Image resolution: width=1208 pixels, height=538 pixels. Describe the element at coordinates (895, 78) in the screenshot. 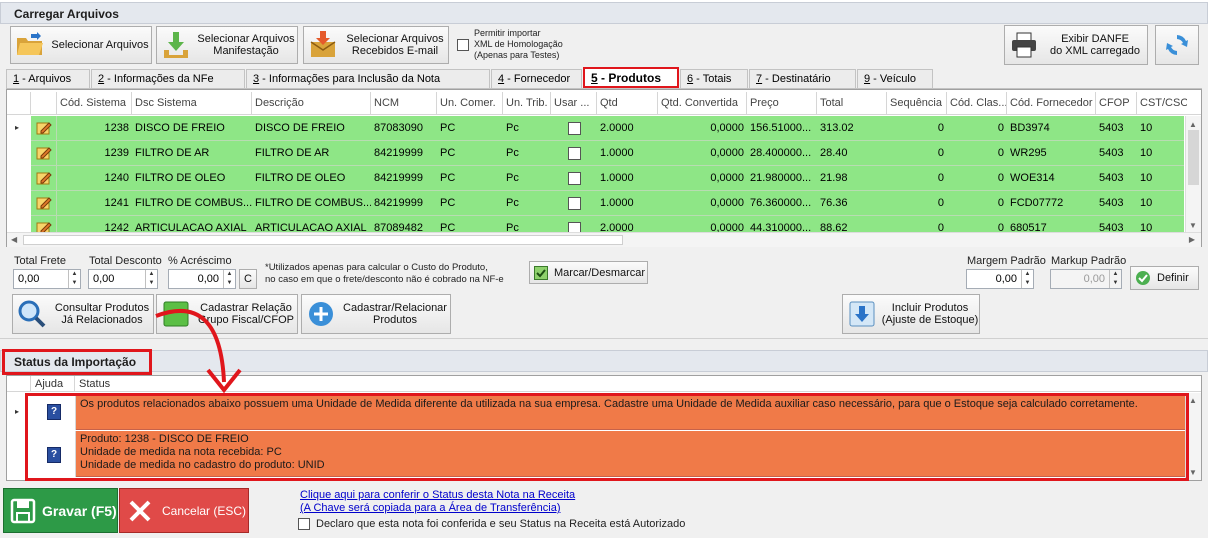

I see `tab-veiculo: 9 - Veículo` at that location.